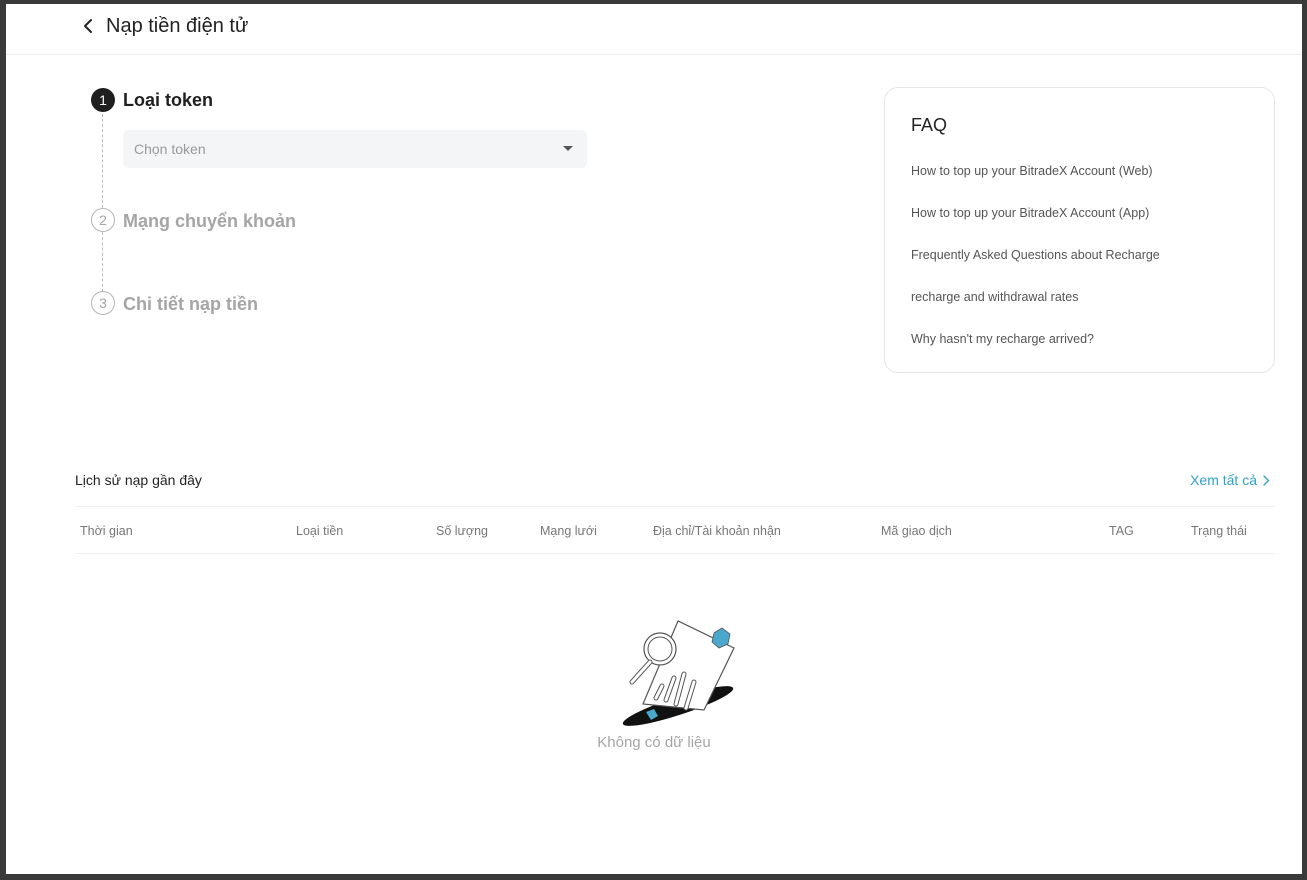  I want to click on view-all-label: Xem tất cả, so click(1223, 480).